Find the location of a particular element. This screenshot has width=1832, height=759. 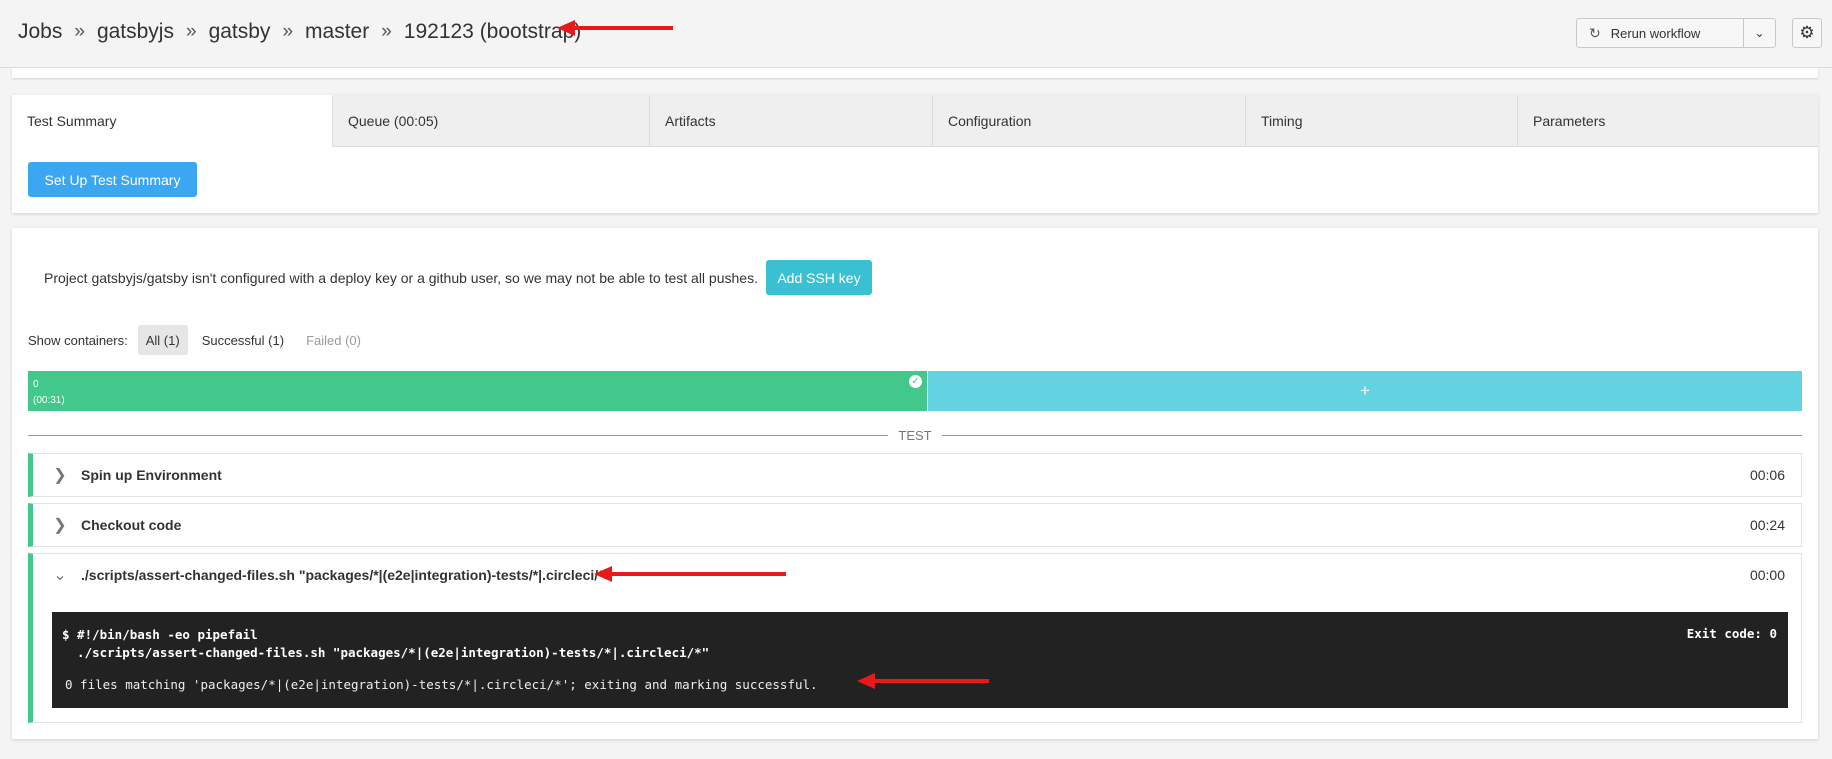

breadcrumb-repo: gatsby is located at coordinates (240, 32).